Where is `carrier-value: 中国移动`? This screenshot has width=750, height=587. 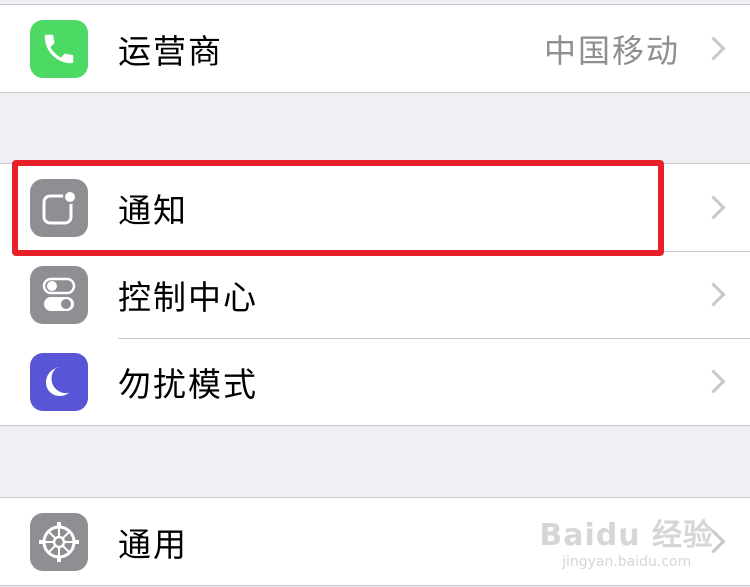
carrier-value: 中国移动 is located at coordinates (611, 50).